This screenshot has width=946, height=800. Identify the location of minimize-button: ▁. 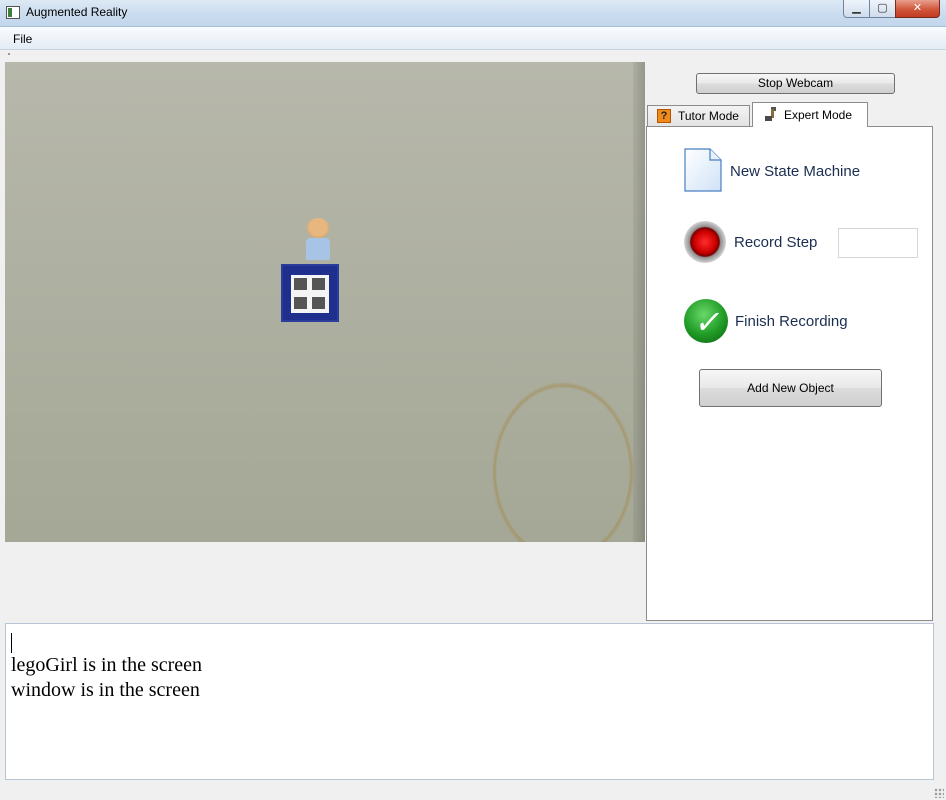
(856, 9).